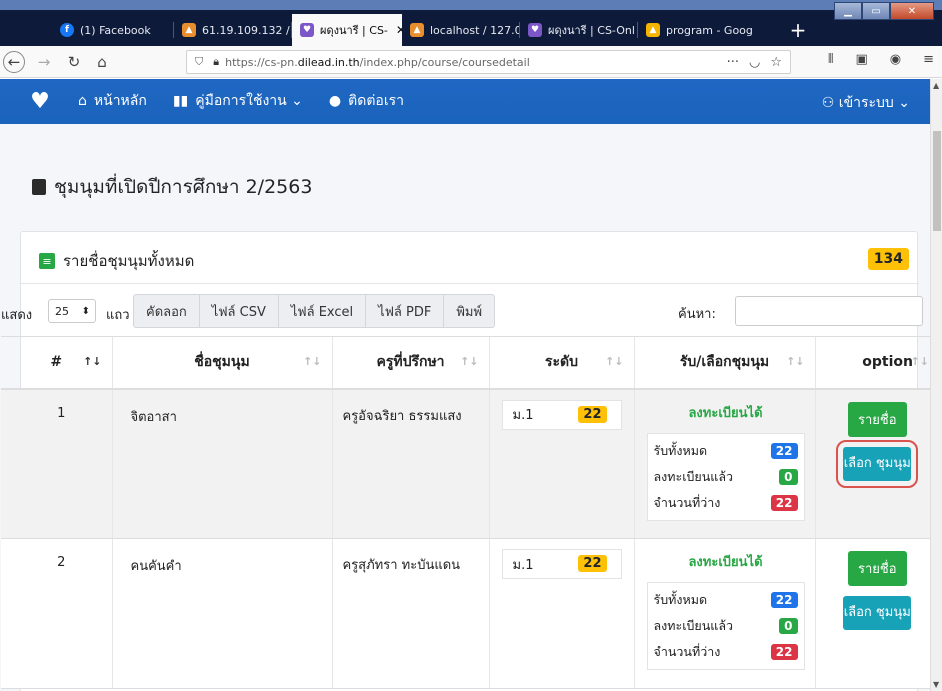 The image size is (942, 691). I want to click on tab-site-2: ♥ ผดุงนารี | CS-Onl, so click(579, 30).